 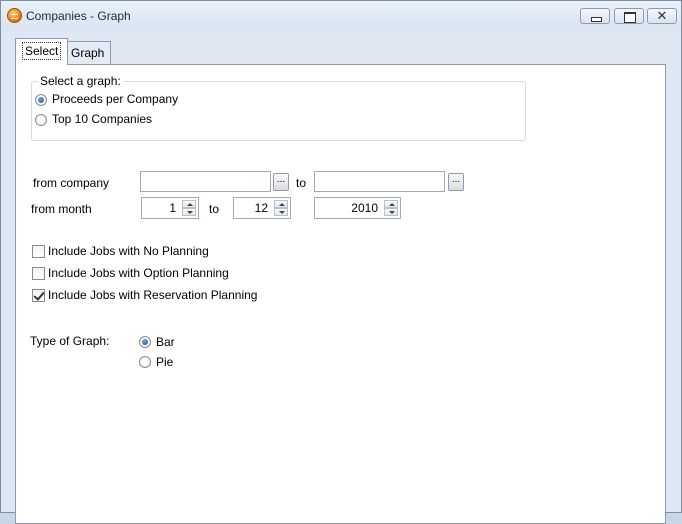 What do you see at coordinates (364, 208) in the screenshot?
I see `year-value: 2010` at bounding box center [364, 208].